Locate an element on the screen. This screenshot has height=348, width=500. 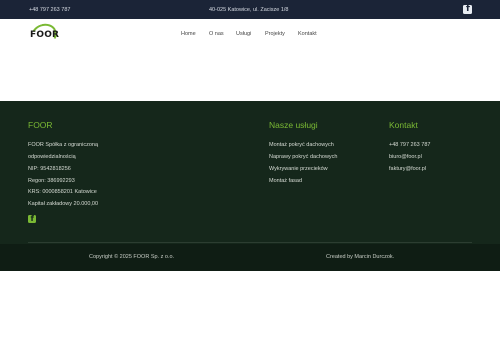
copyright-text: Copyright © 2025 FOOR Sp. z o.o. is located at coordinates (132, 257).